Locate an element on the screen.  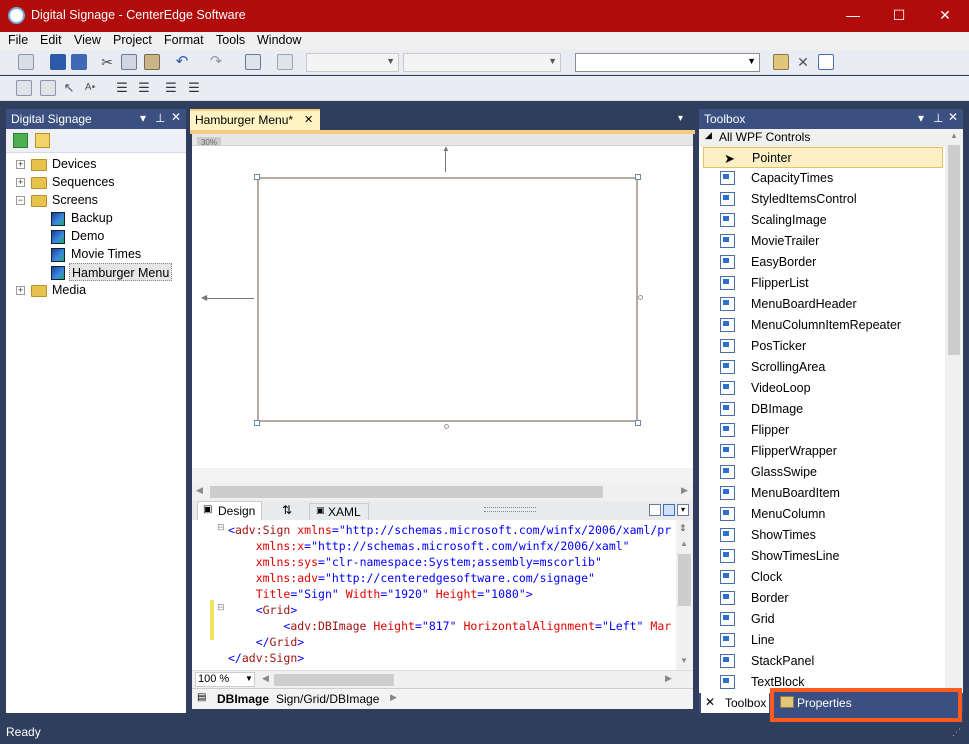
scroll-up-icon: ▲ is located at coordinates (684, 543).